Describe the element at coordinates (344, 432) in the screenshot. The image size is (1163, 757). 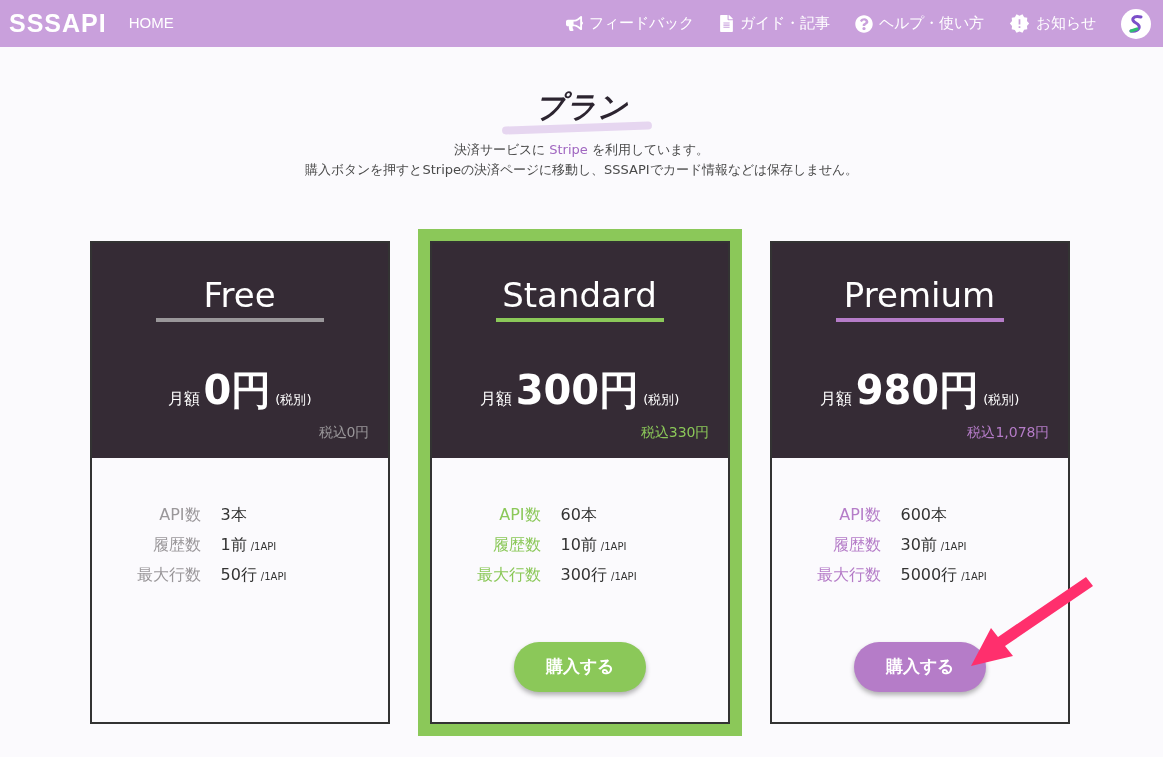
I see `tax-included-price: 税込0円` at that location.